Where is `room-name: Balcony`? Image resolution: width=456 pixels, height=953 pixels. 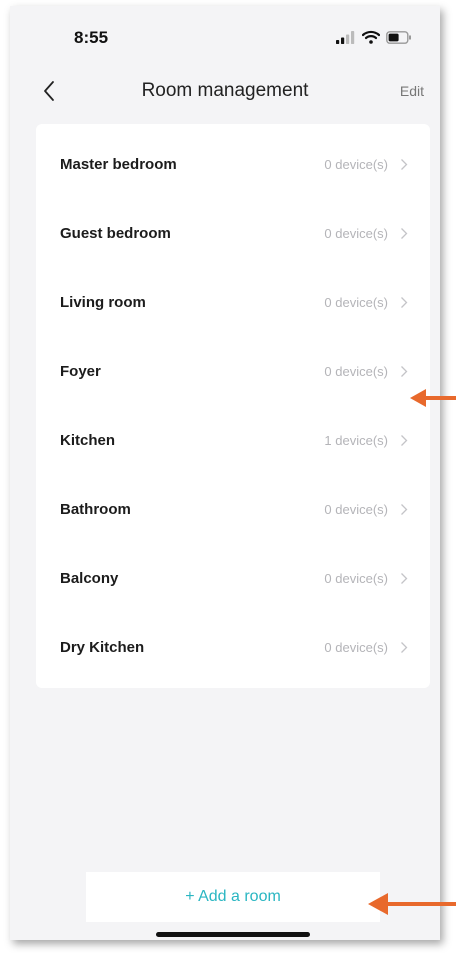
room-name: Balcony is located at coordinates (89, 578).